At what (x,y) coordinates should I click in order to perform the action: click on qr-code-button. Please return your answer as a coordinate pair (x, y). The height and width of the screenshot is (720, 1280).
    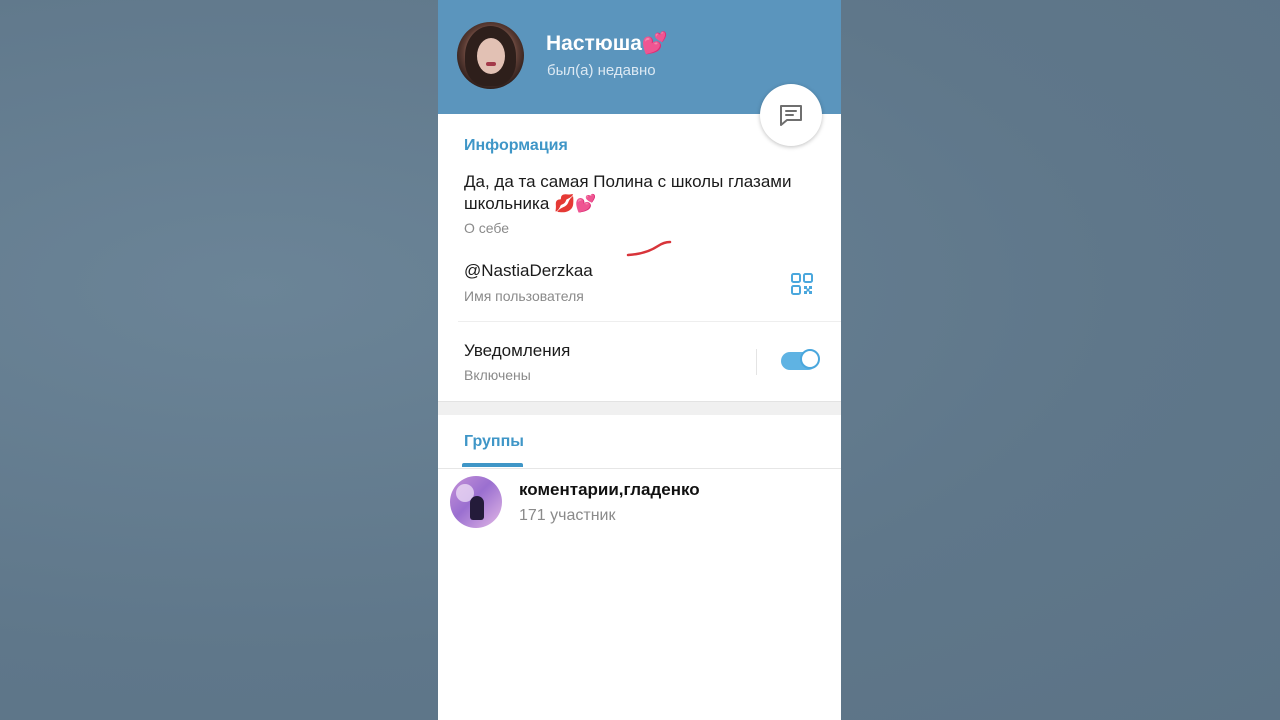
    Looking at the image, I should click on (802, 284).